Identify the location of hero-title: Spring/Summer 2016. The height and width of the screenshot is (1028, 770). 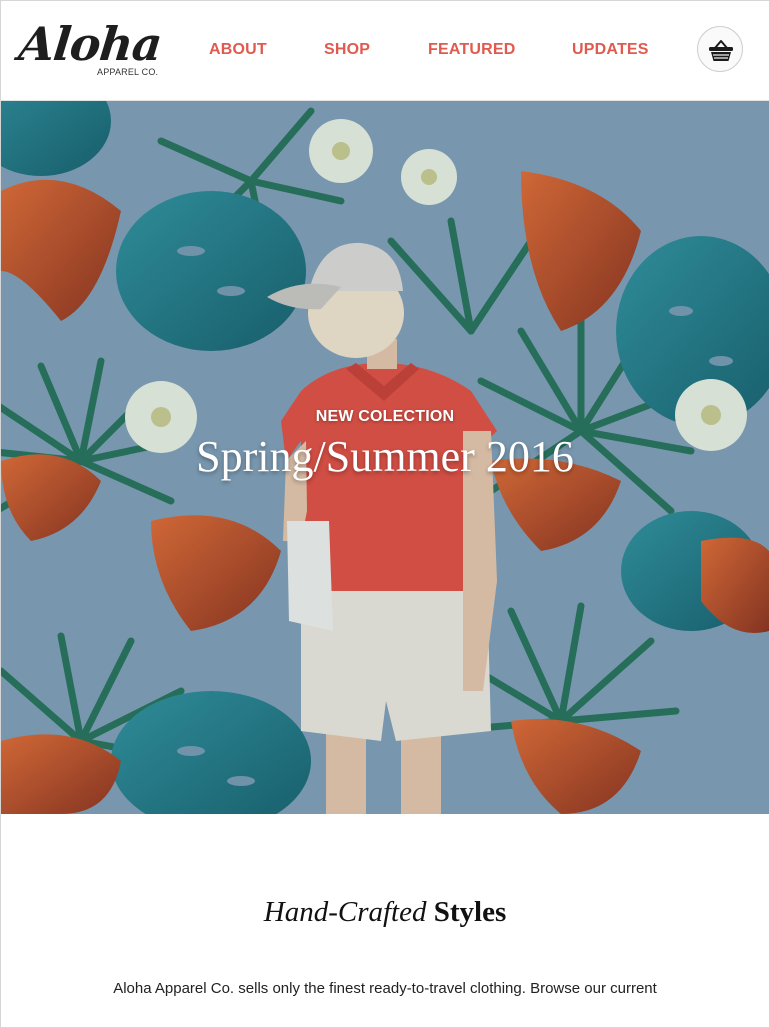
(385, 456).